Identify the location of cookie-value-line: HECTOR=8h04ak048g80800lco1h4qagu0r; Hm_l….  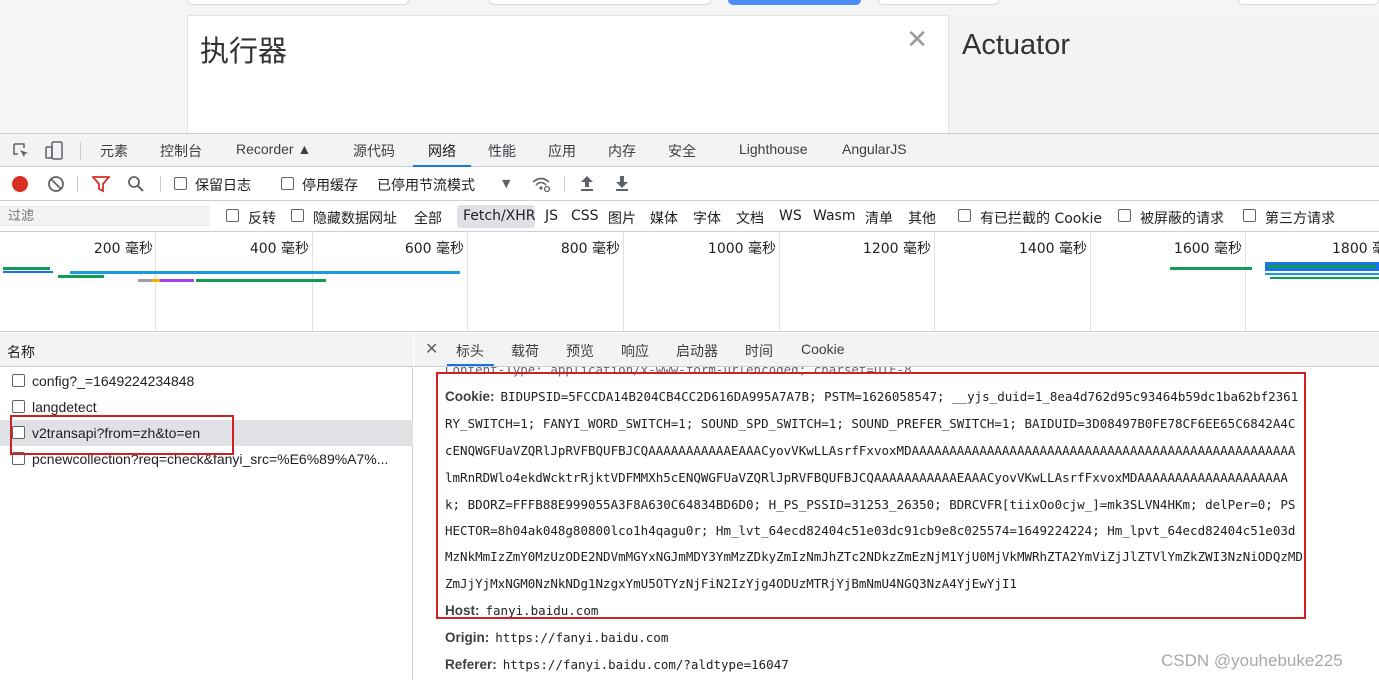
(870, 530).